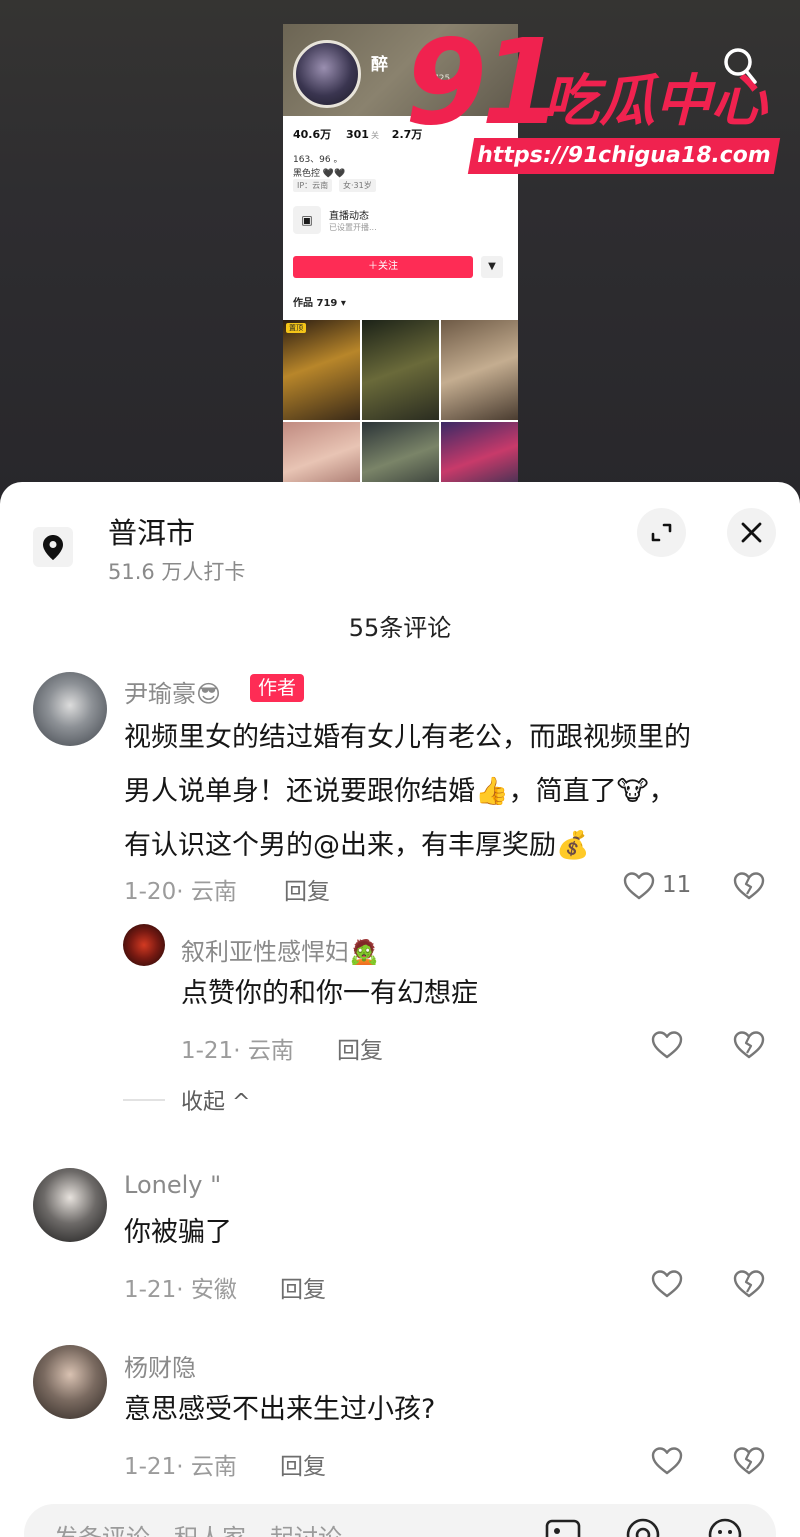 This screenshot has height=1537, width=800. I want to click on profile-bio: 163、96 。, so click(318, 160).